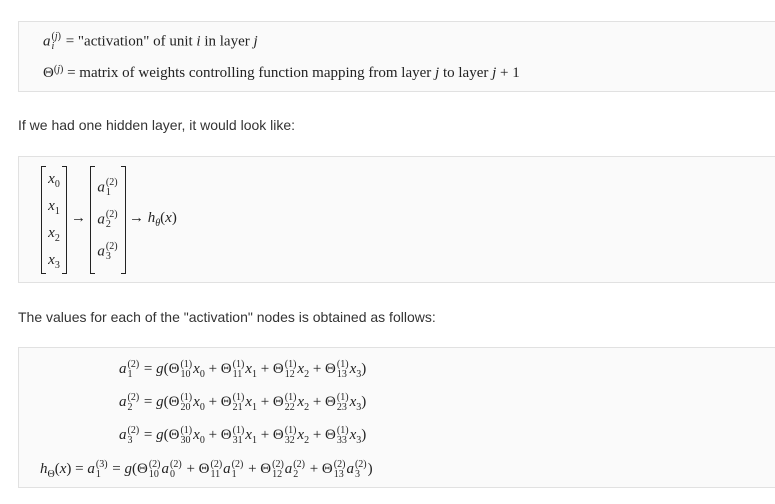 Image resolution: width=775 pixels, height=504 pixels. I want to click on input-x3: x3, so click(54, 261).